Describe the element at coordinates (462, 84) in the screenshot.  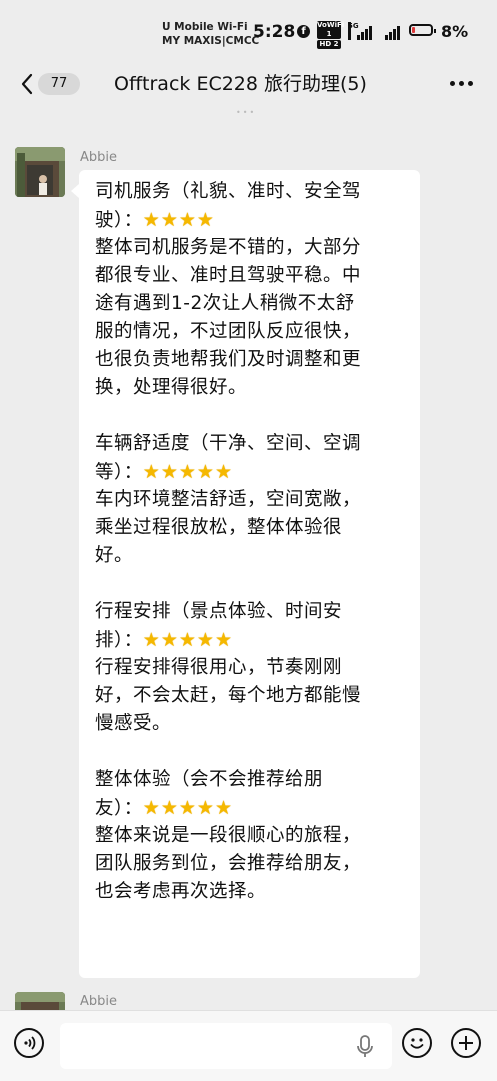
I see `more-icon` at that location.